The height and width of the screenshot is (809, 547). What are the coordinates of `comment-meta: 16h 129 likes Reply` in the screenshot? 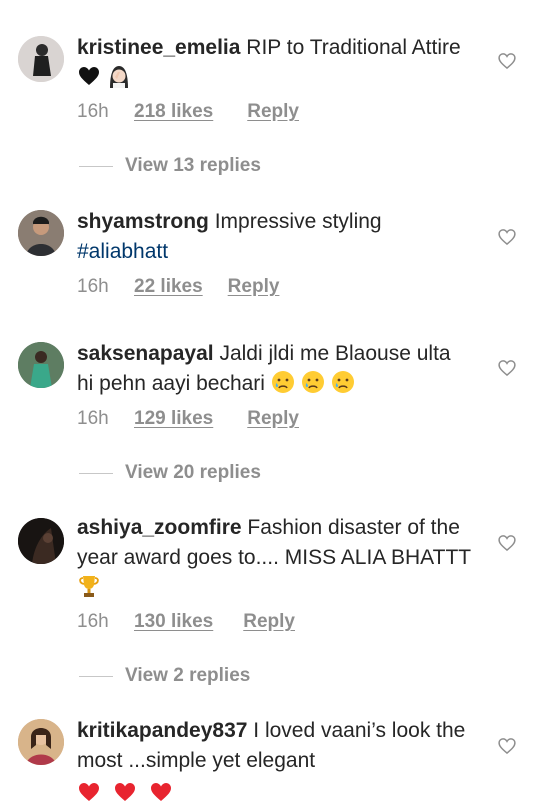 It's located at (188, 419).